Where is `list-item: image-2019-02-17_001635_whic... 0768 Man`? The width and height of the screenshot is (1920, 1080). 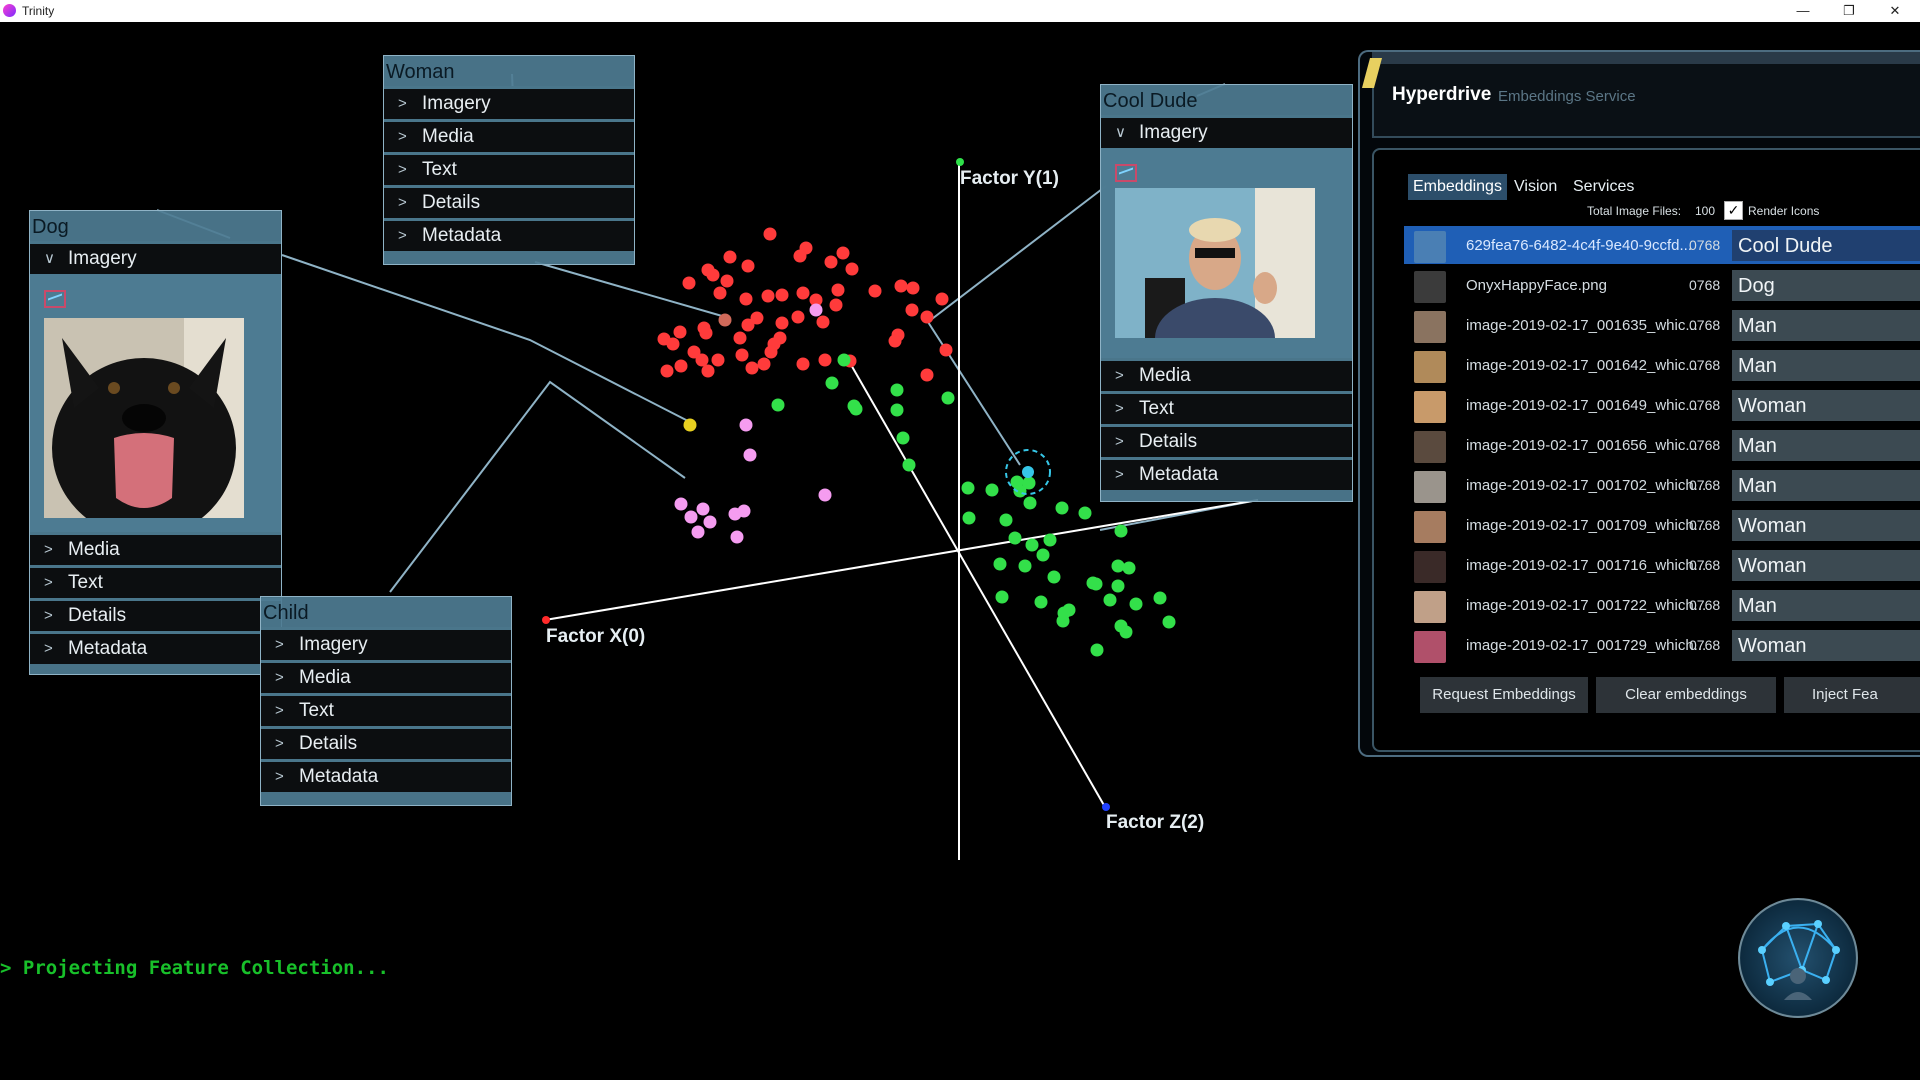 list-item: image-2019-02-17_001635_whic... 0768 Man is located at coordinates (1662, 325).